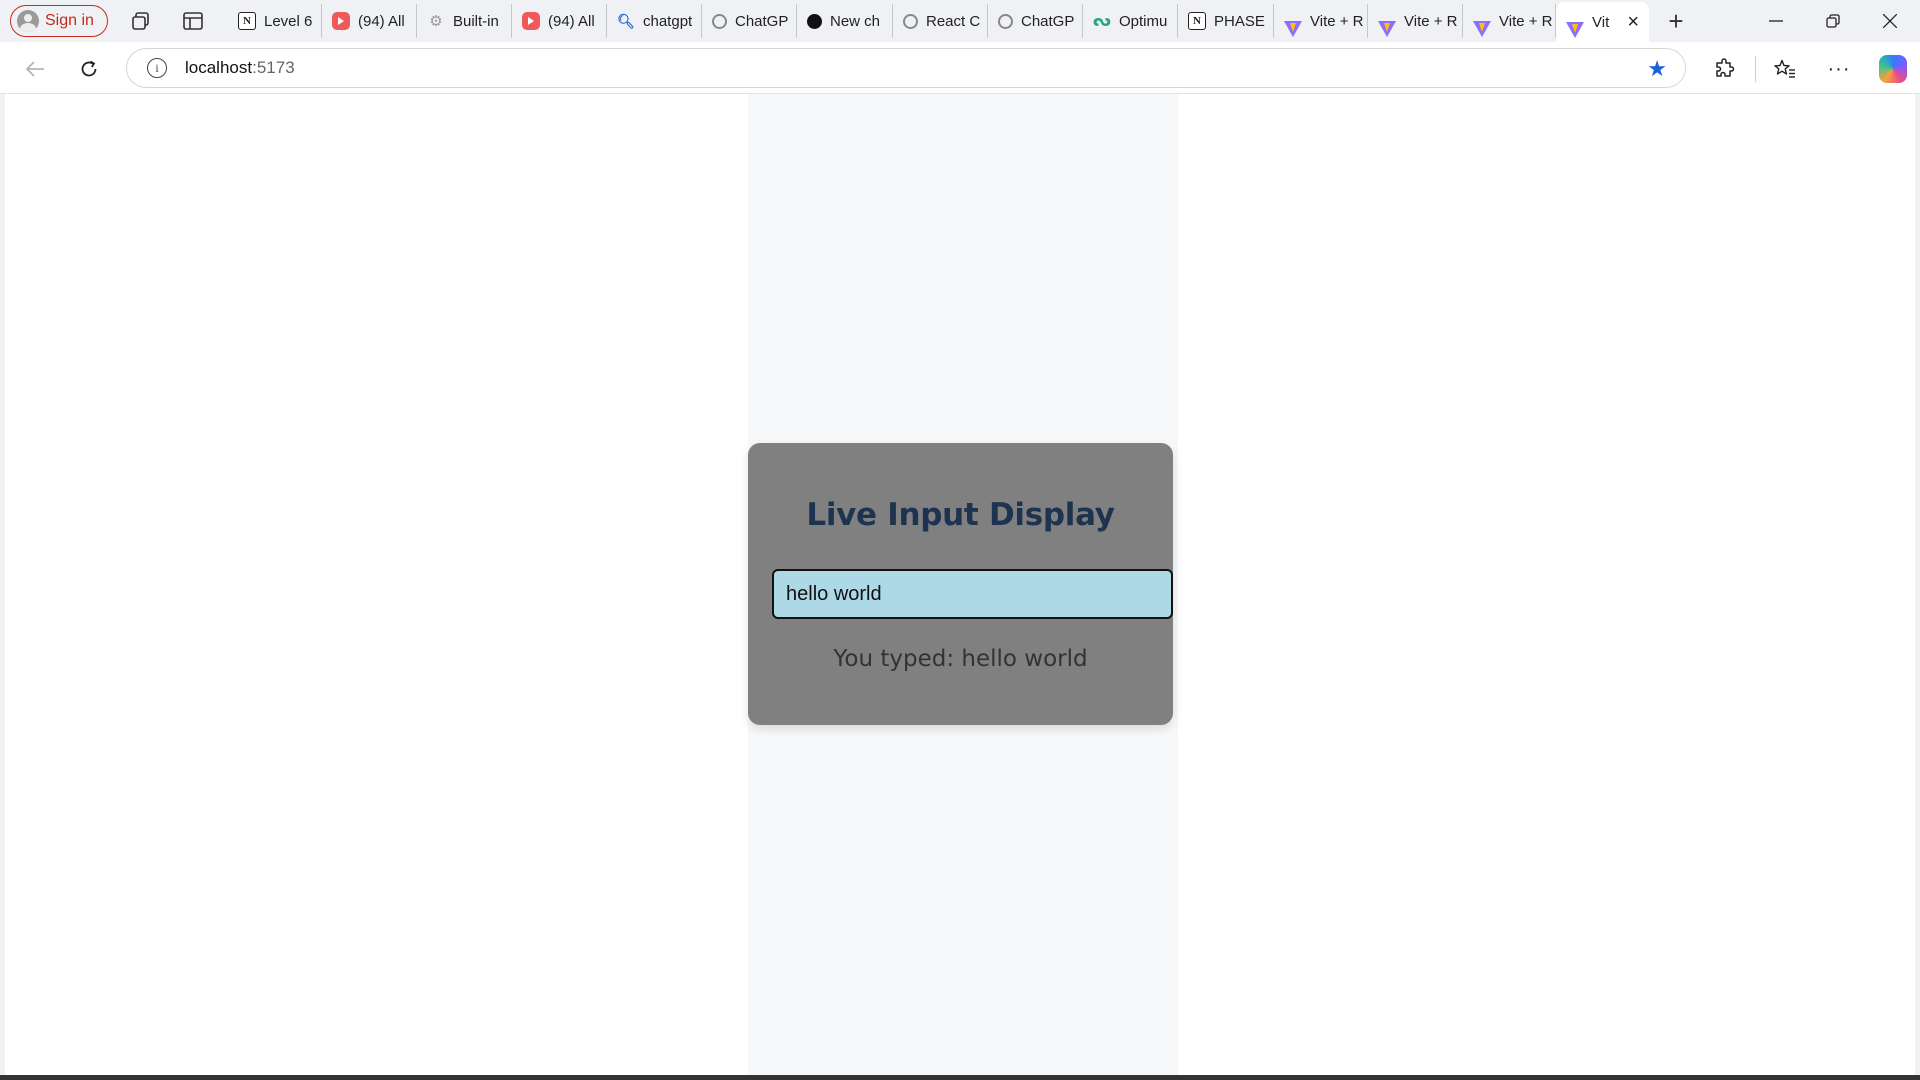 This screenshot has height=1080, width=1920. Describe the element at coordinates (972, 594) in the screenshot. I see `text-input` at that location.